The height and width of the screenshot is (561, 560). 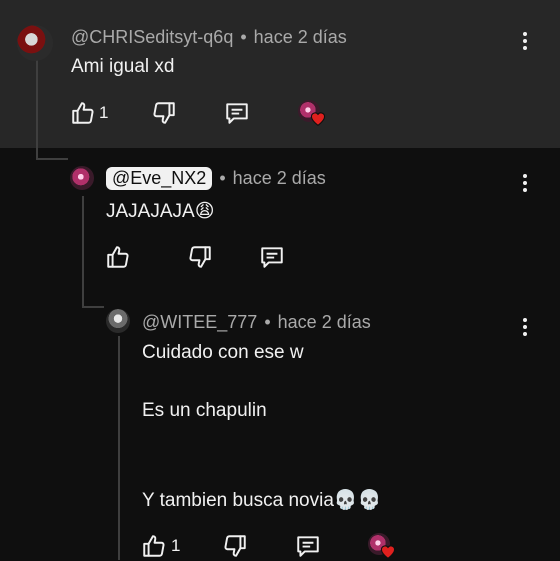 What do you see at coordinates (204, 410) in the screenshot?
I see `comment-text-line-2: Es un chapulin` at bounding box center [204, 410].